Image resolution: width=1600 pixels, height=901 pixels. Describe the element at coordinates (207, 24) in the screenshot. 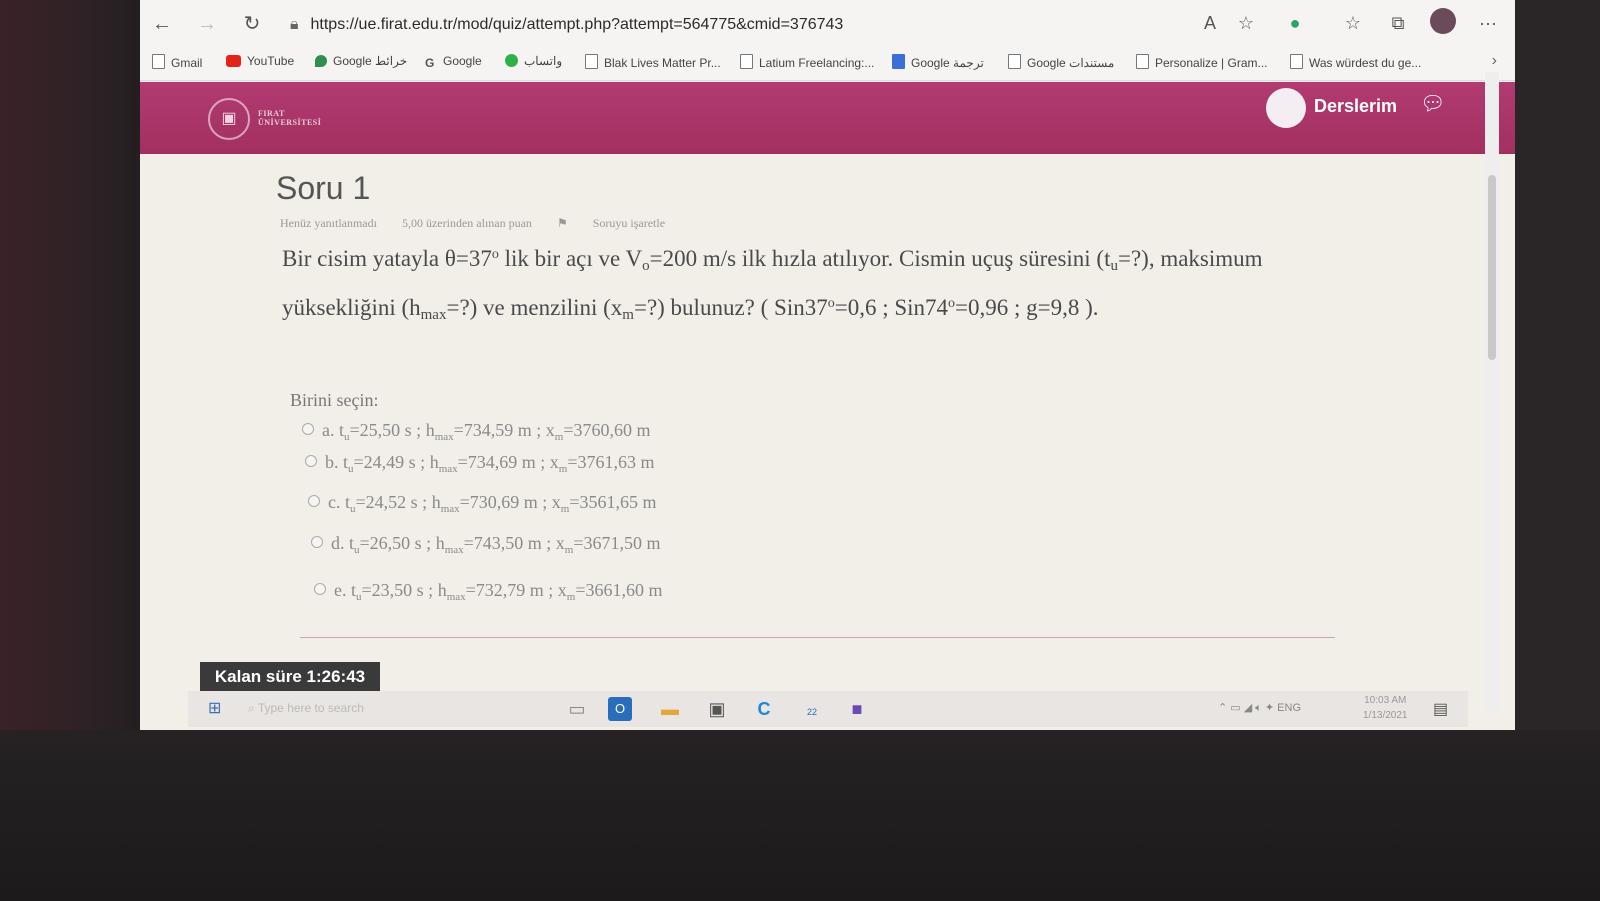

I see `forward-icon: →` at that location.